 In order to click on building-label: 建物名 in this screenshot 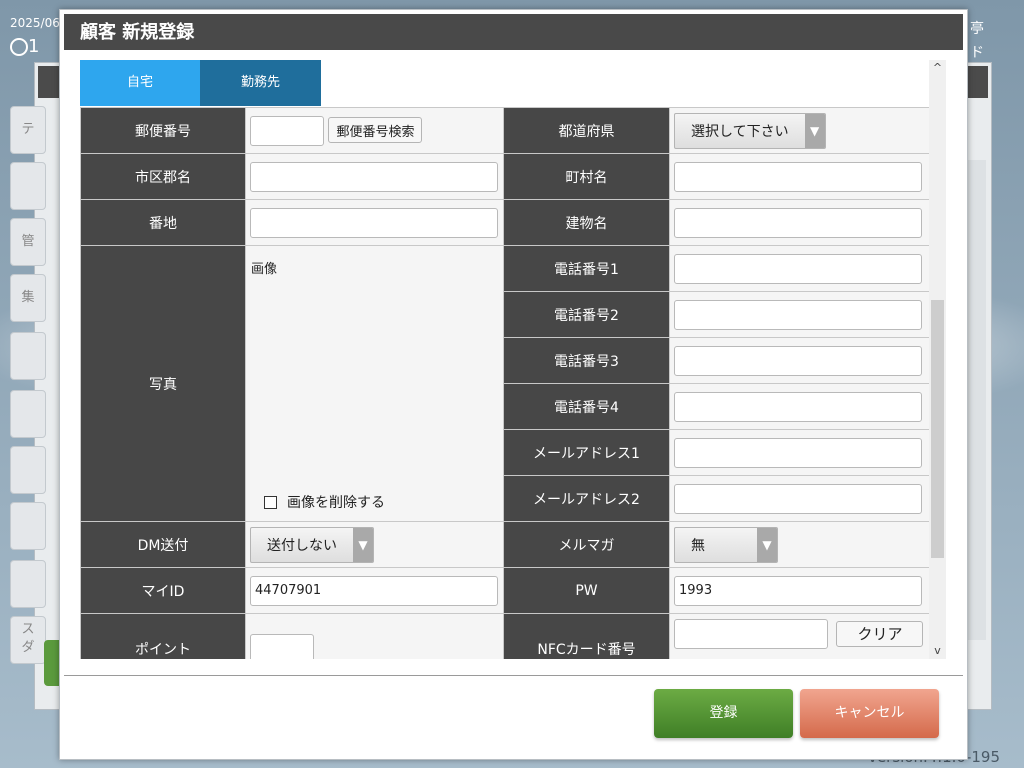, I will do `click(586, 222)`.